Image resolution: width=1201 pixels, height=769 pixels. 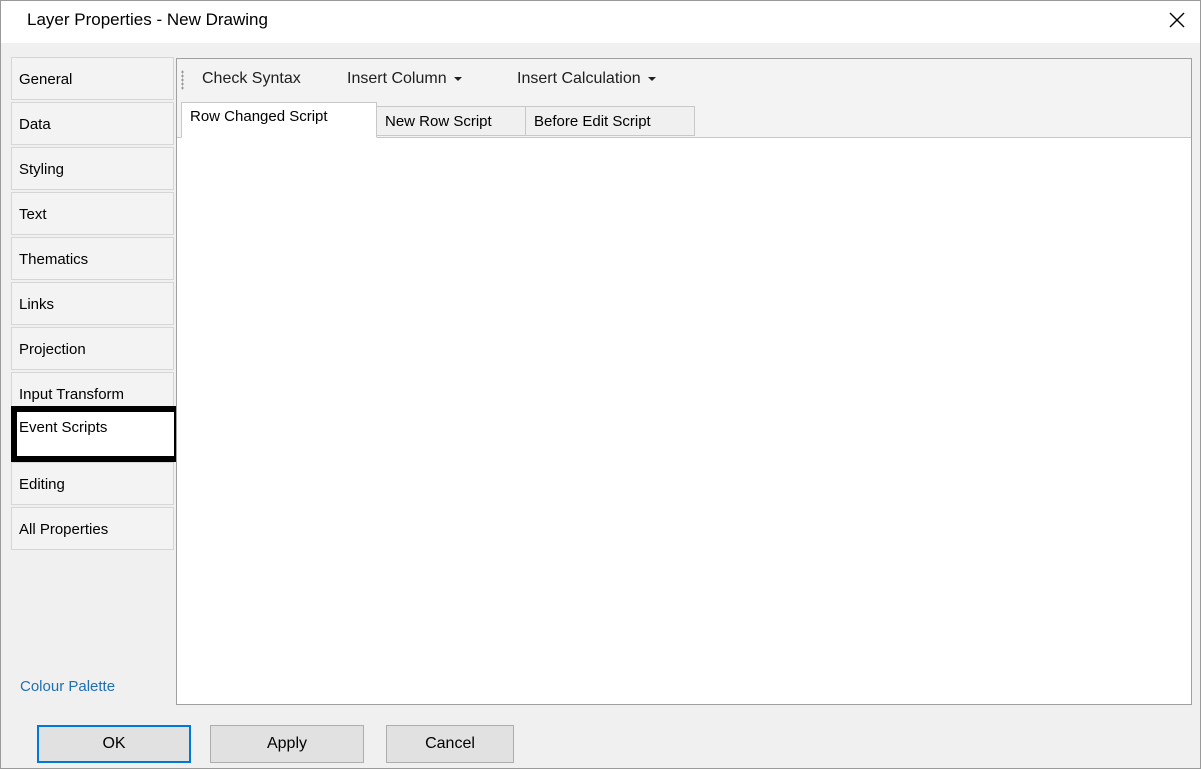 What do you see at coordinates (600, 22) in the screenshot?
I see `title-bar: Layer Properties - New Drawing` at bounding box center [600, 22].